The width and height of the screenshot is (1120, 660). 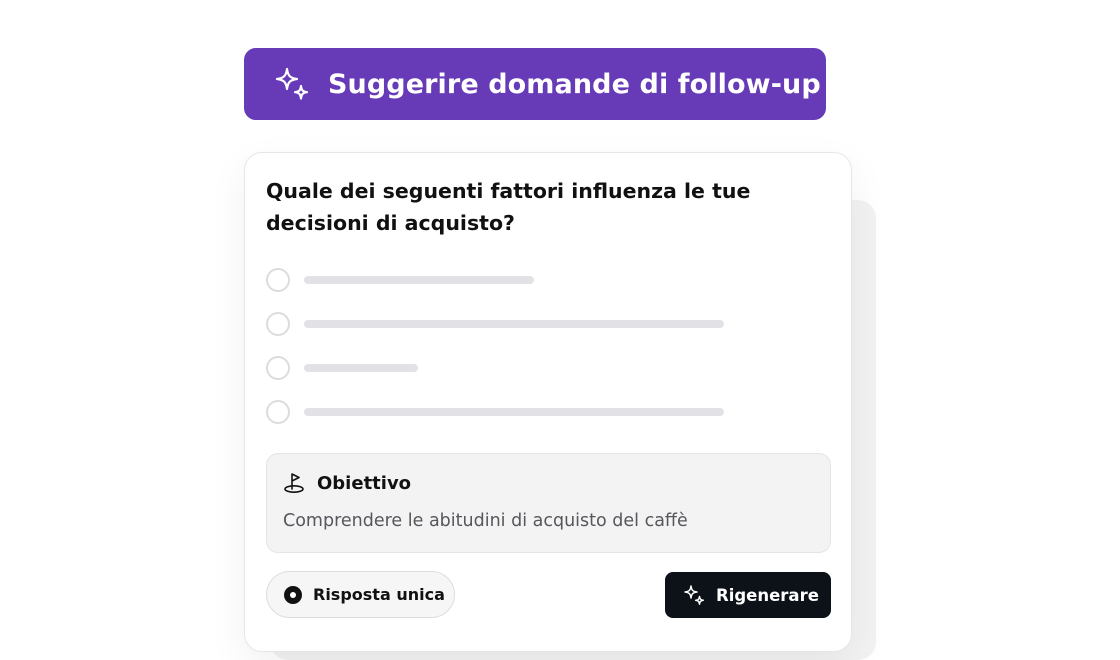 I want to click on suggest-followup-banner: Suggerire domande di follow-up, so click(x=535, y=84).